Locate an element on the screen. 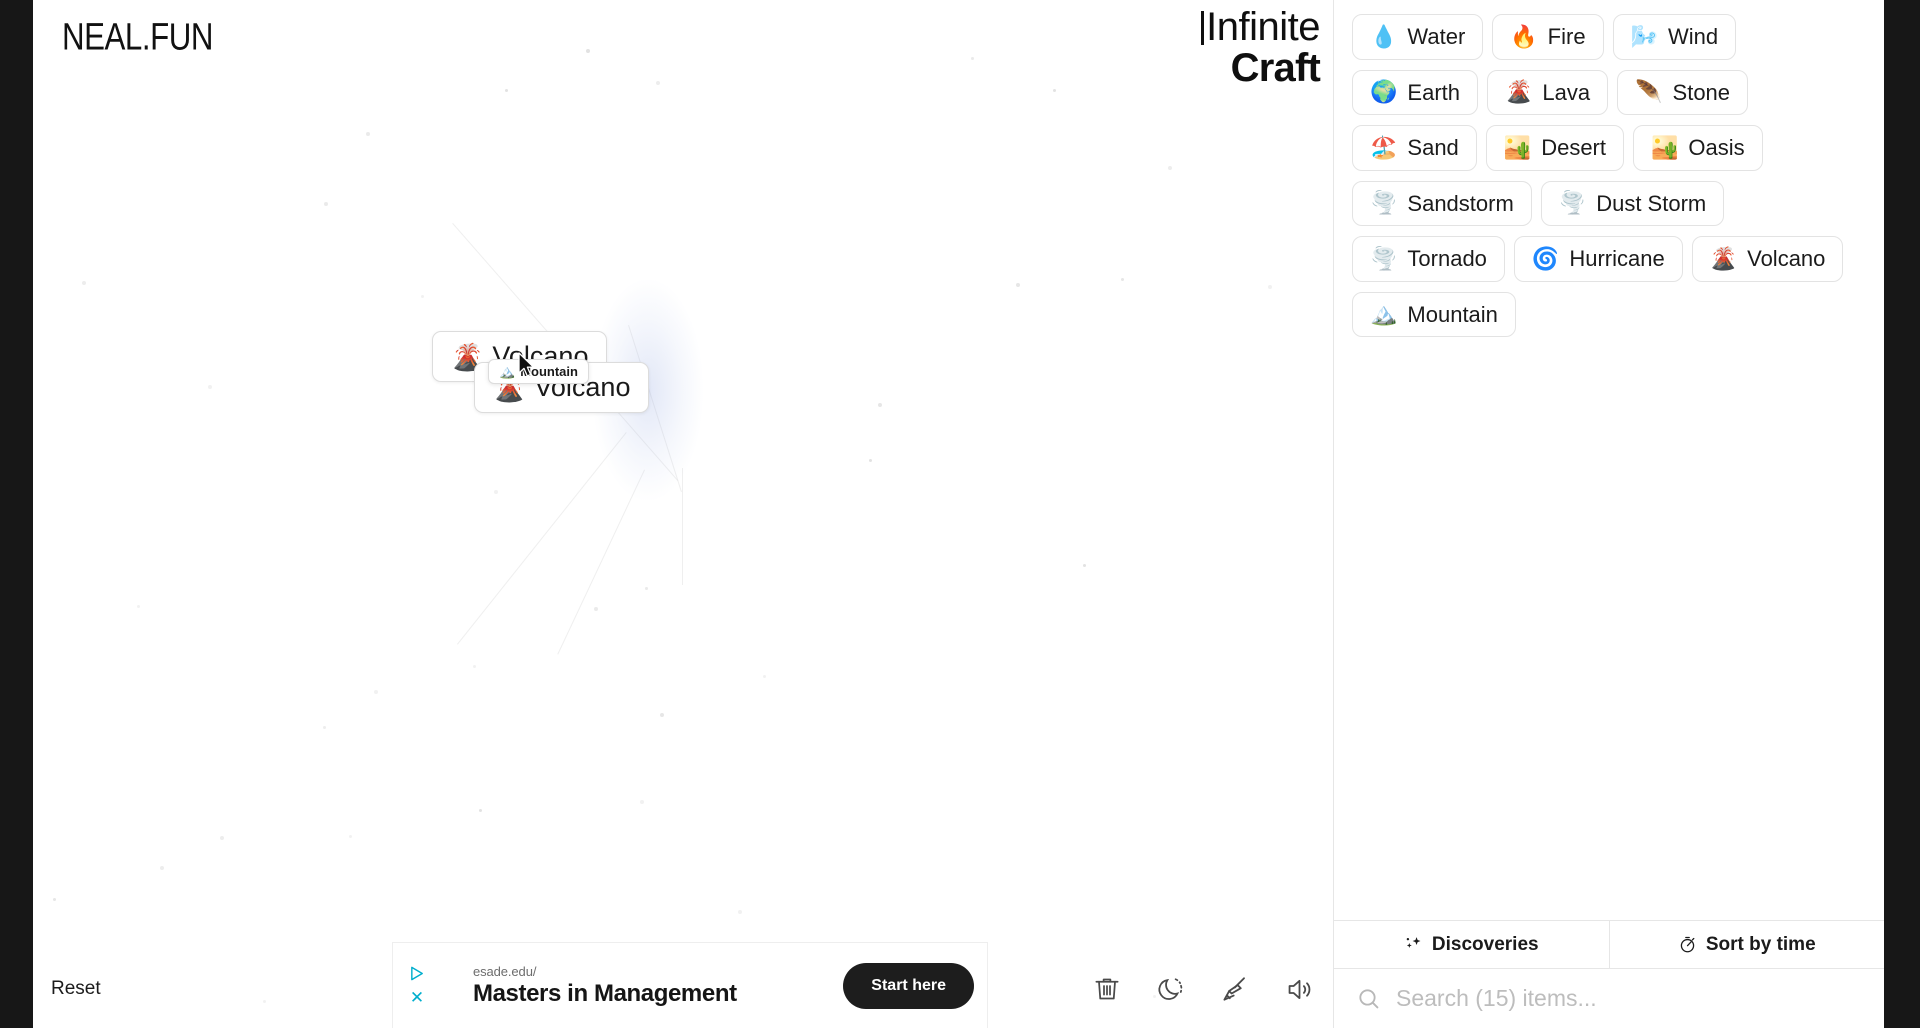  element-pill-label: Earth is located at coordinates (1433, 92).